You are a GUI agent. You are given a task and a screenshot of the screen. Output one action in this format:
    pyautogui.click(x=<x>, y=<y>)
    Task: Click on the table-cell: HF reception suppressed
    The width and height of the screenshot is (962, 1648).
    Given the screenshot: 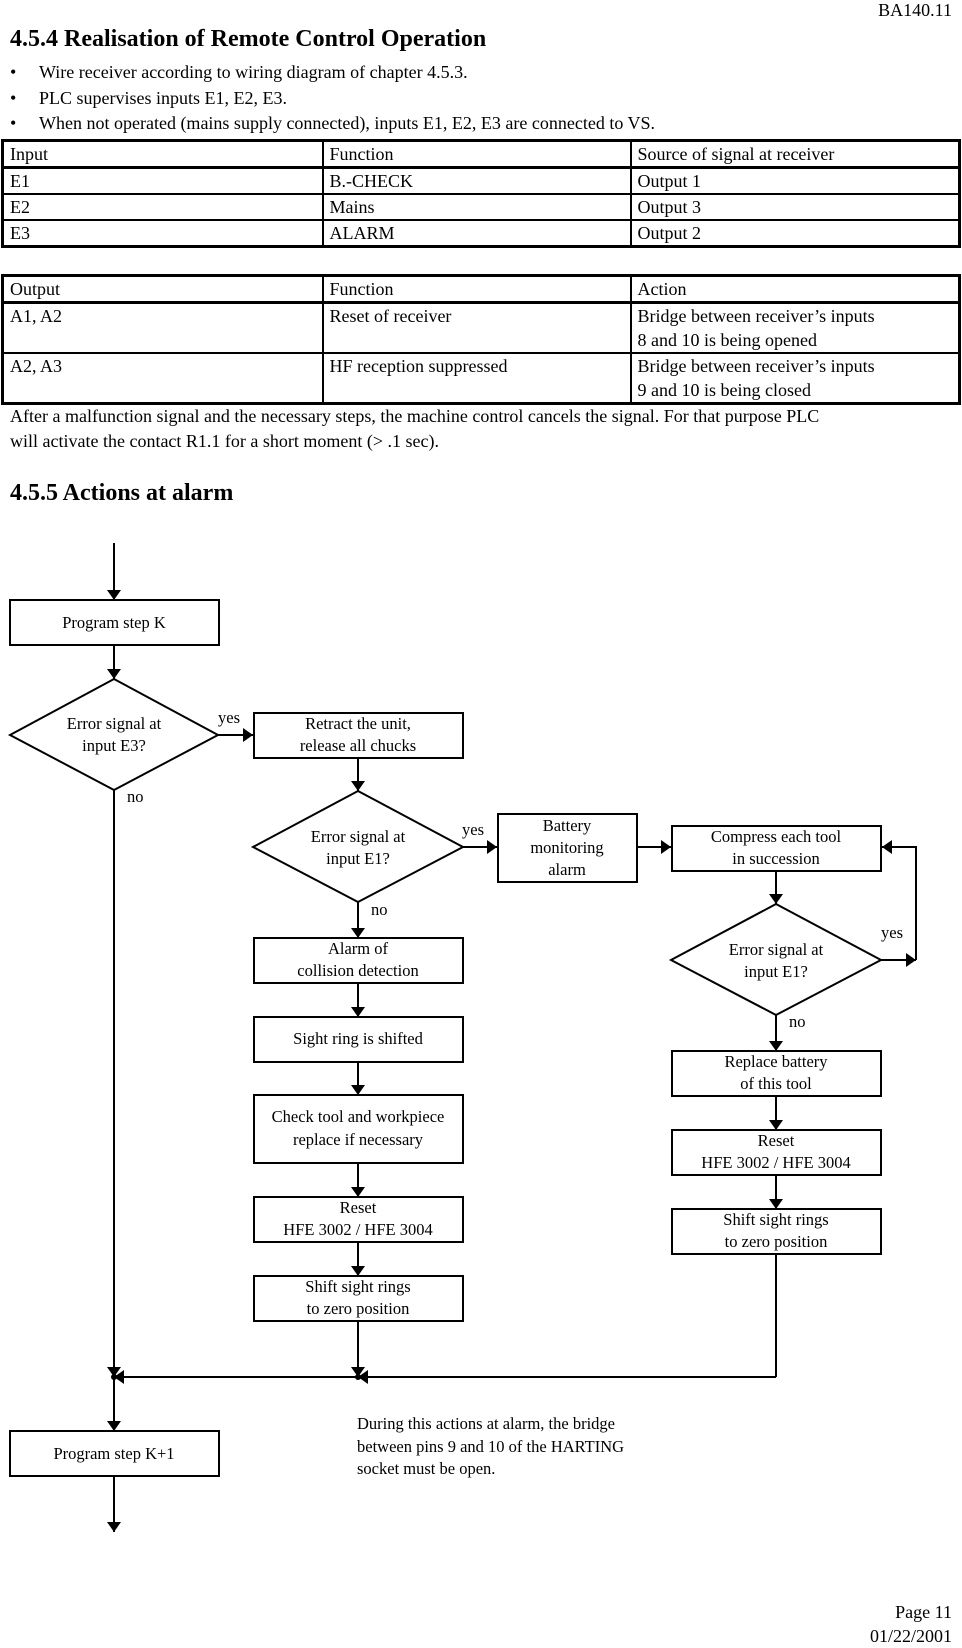 What is the action you would take?
    pyautogui.click(x=476, y=378)
    